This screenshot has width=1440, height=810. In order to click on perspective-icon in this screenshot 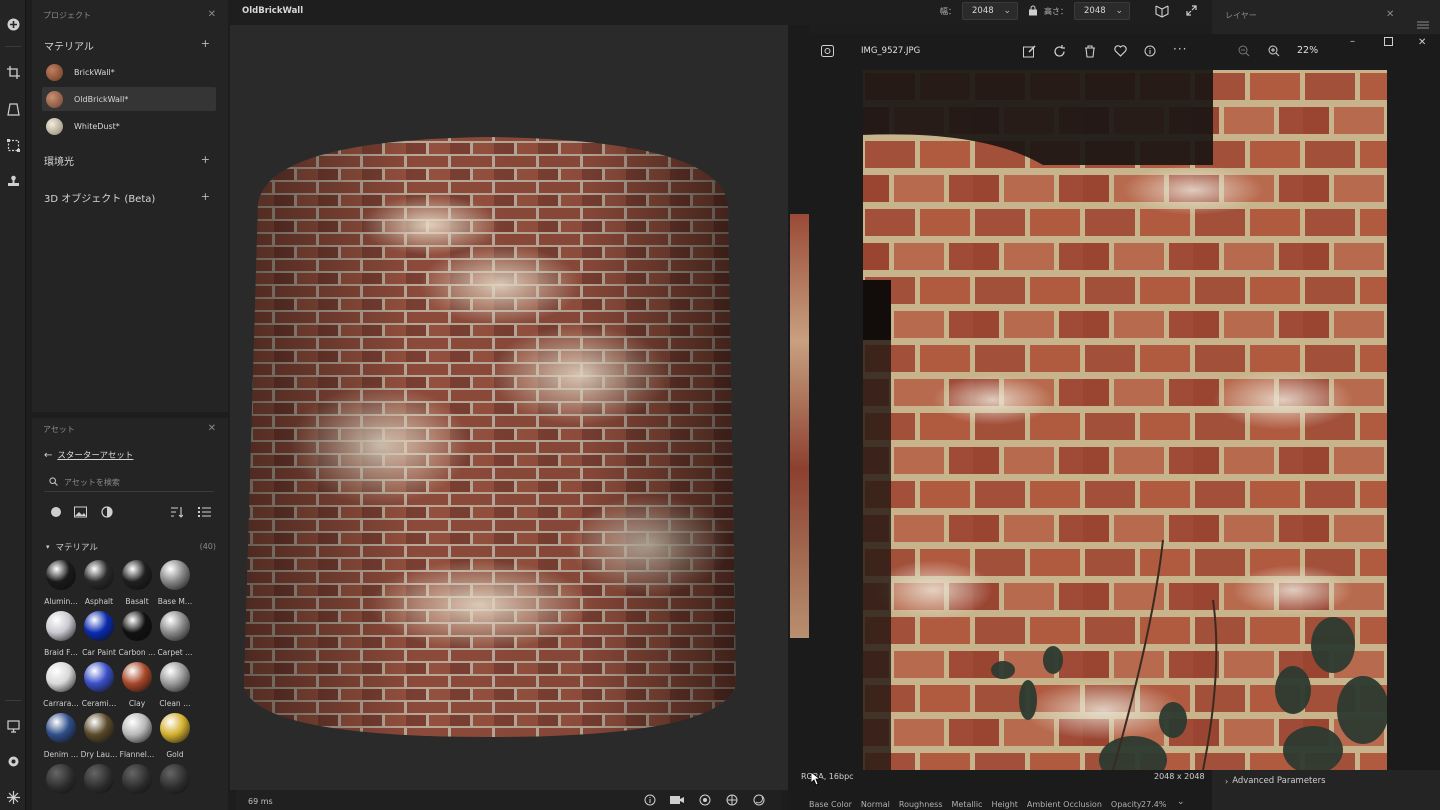, I will do `click(13, 109)`.